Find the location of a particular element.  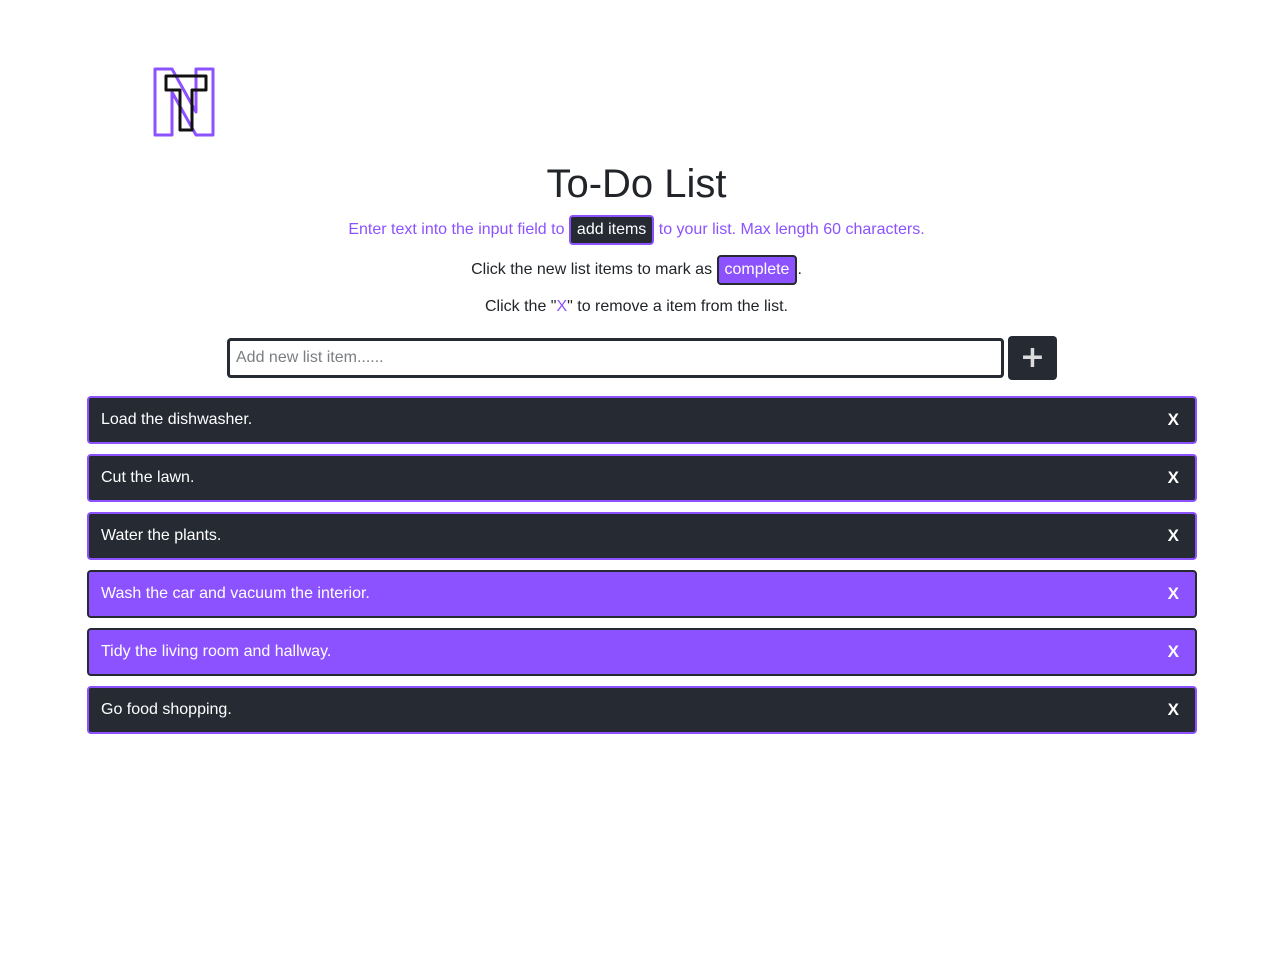

complete-chip: complete is located at coordinates (757, 270).